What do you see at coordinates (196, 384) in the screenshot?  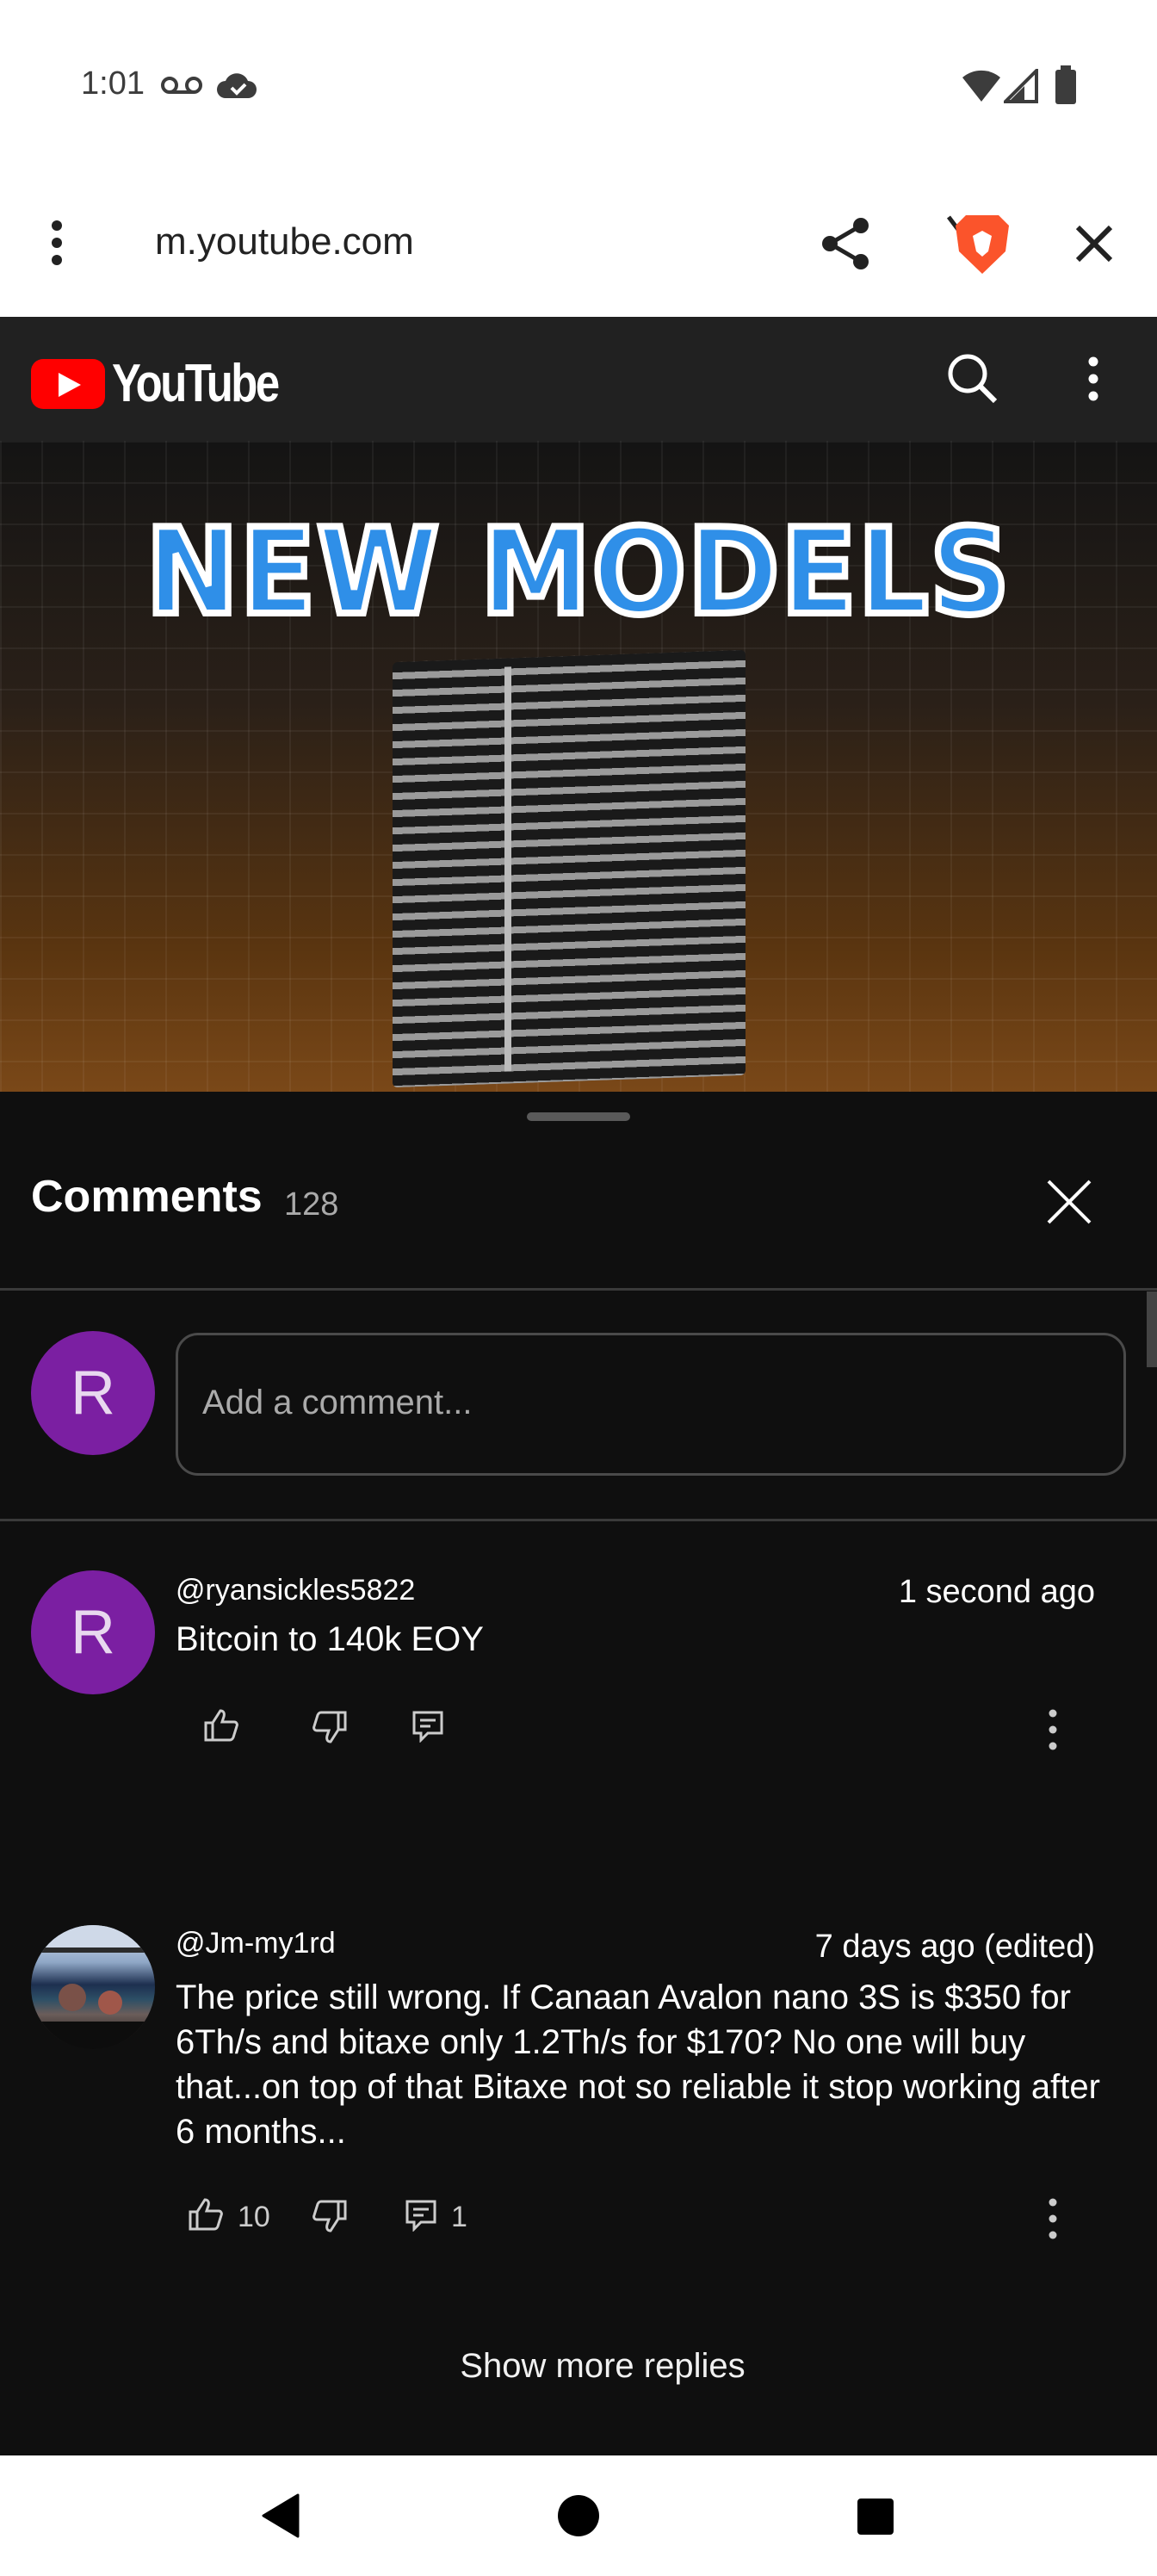 I see `youtube-logo-text: YouTube` at bounding box center [196, 384].